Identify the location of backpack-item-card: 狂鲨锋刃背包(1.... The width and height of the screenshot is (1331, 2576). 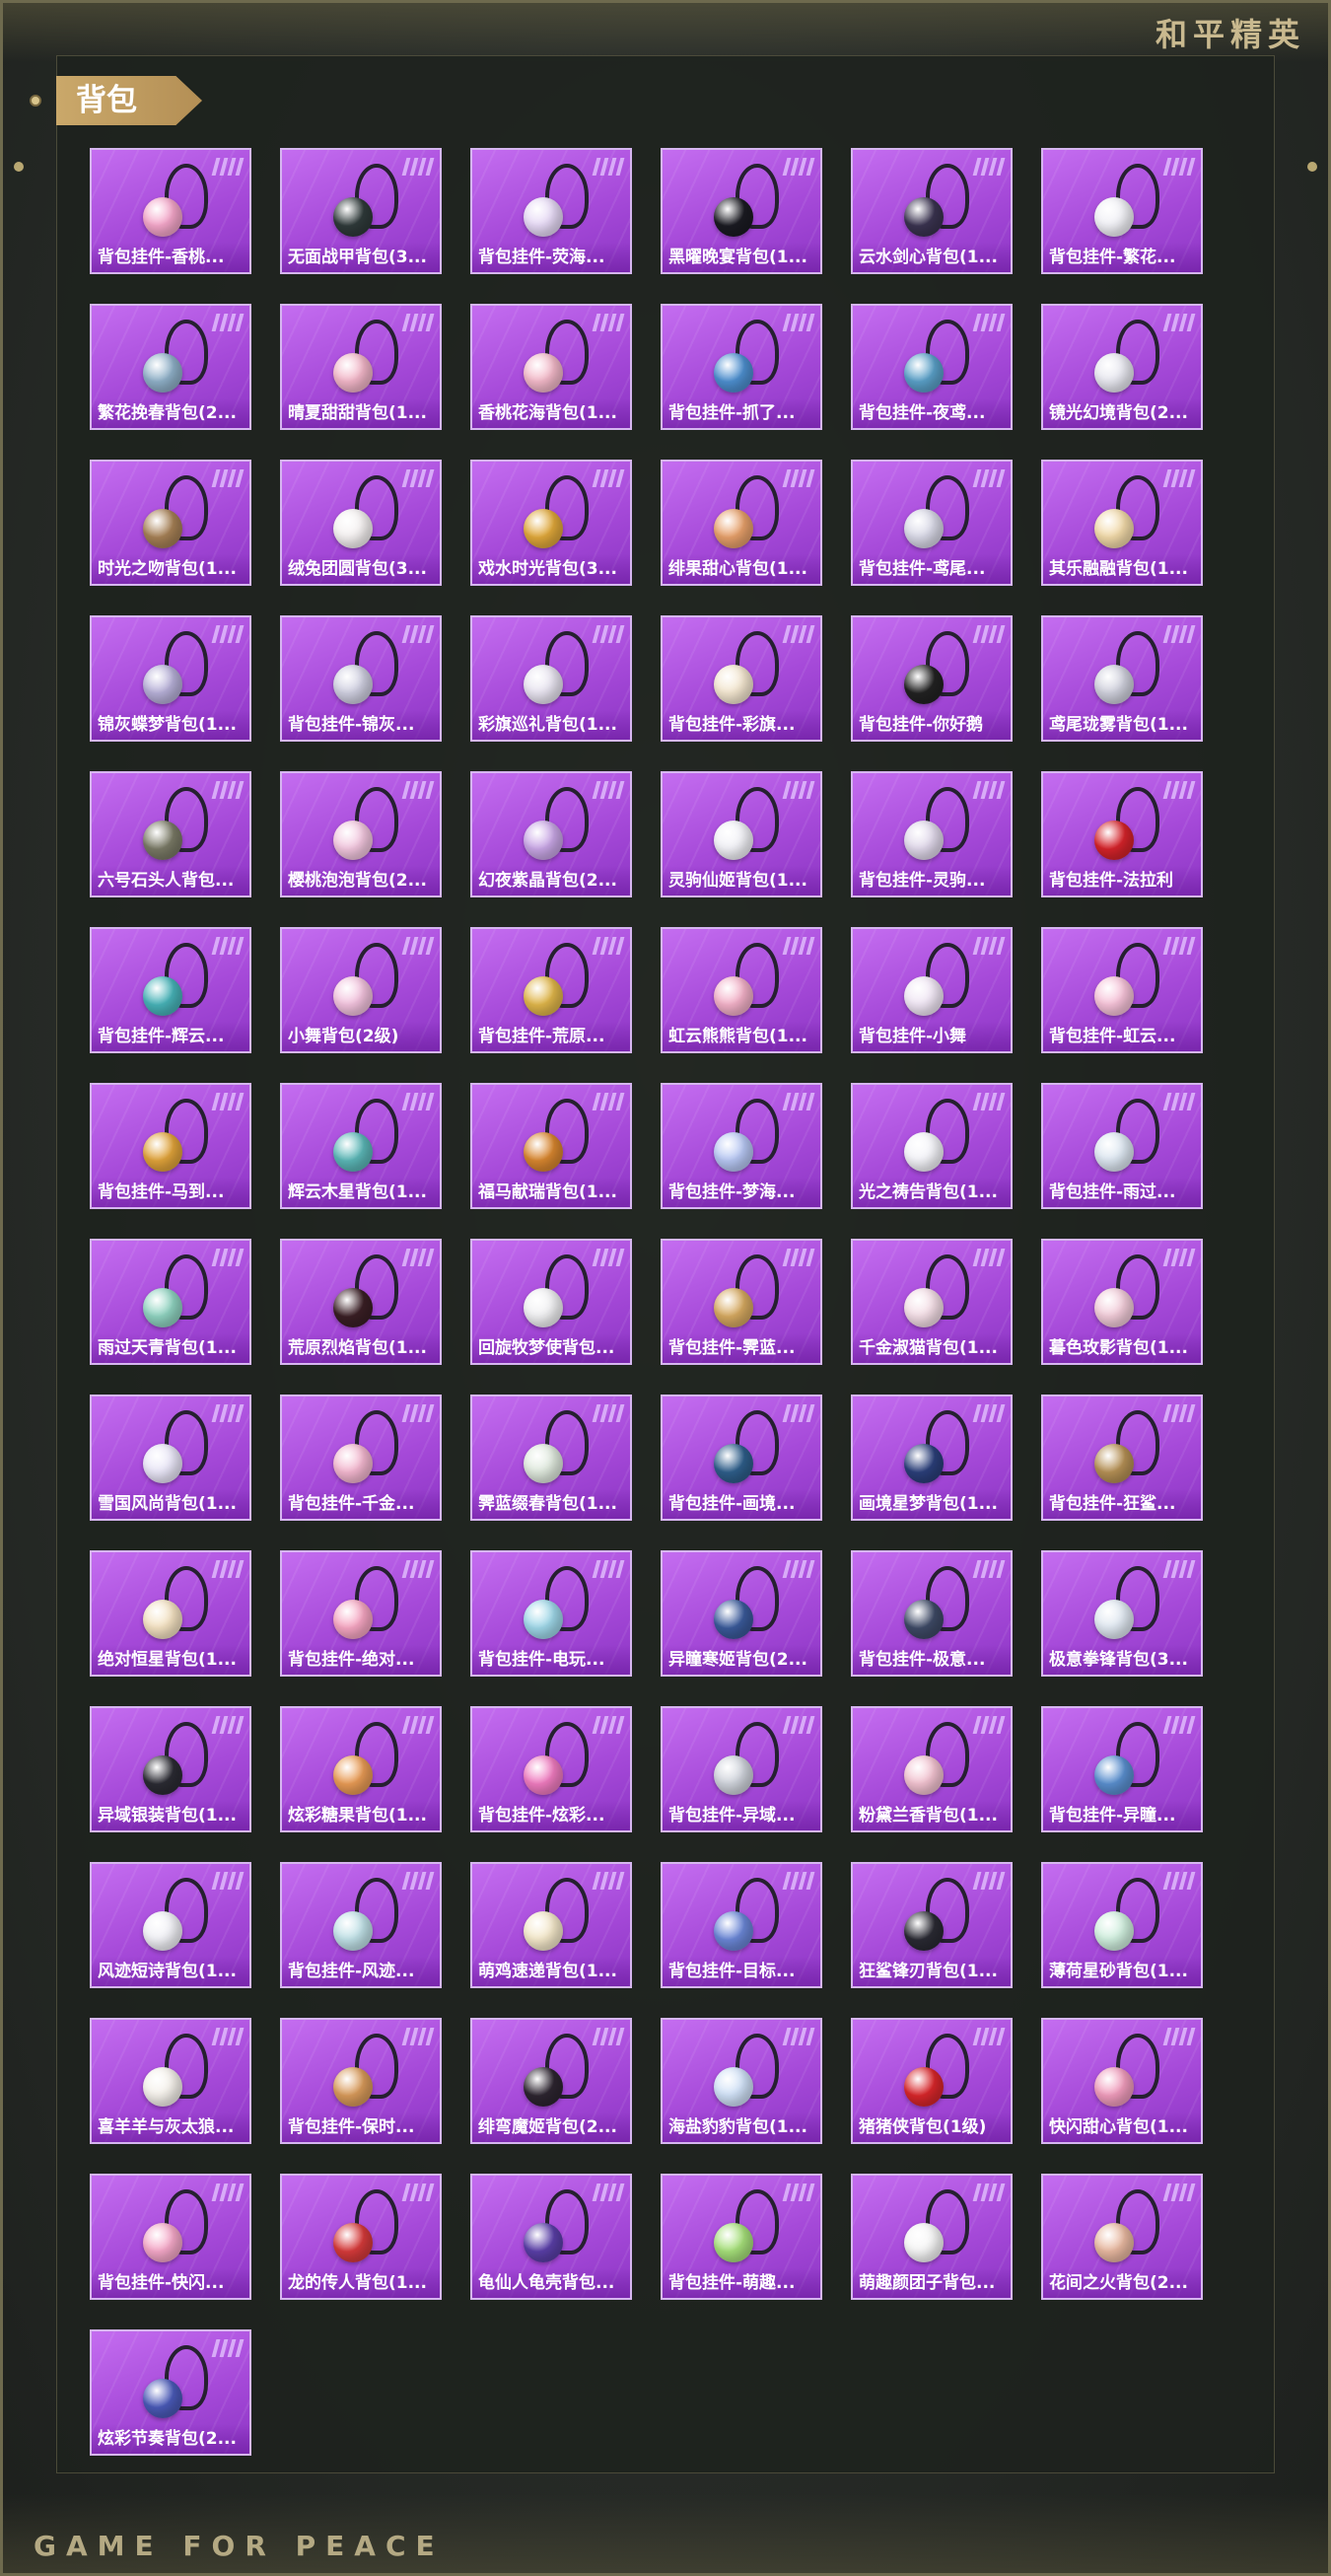
(932, 1925).